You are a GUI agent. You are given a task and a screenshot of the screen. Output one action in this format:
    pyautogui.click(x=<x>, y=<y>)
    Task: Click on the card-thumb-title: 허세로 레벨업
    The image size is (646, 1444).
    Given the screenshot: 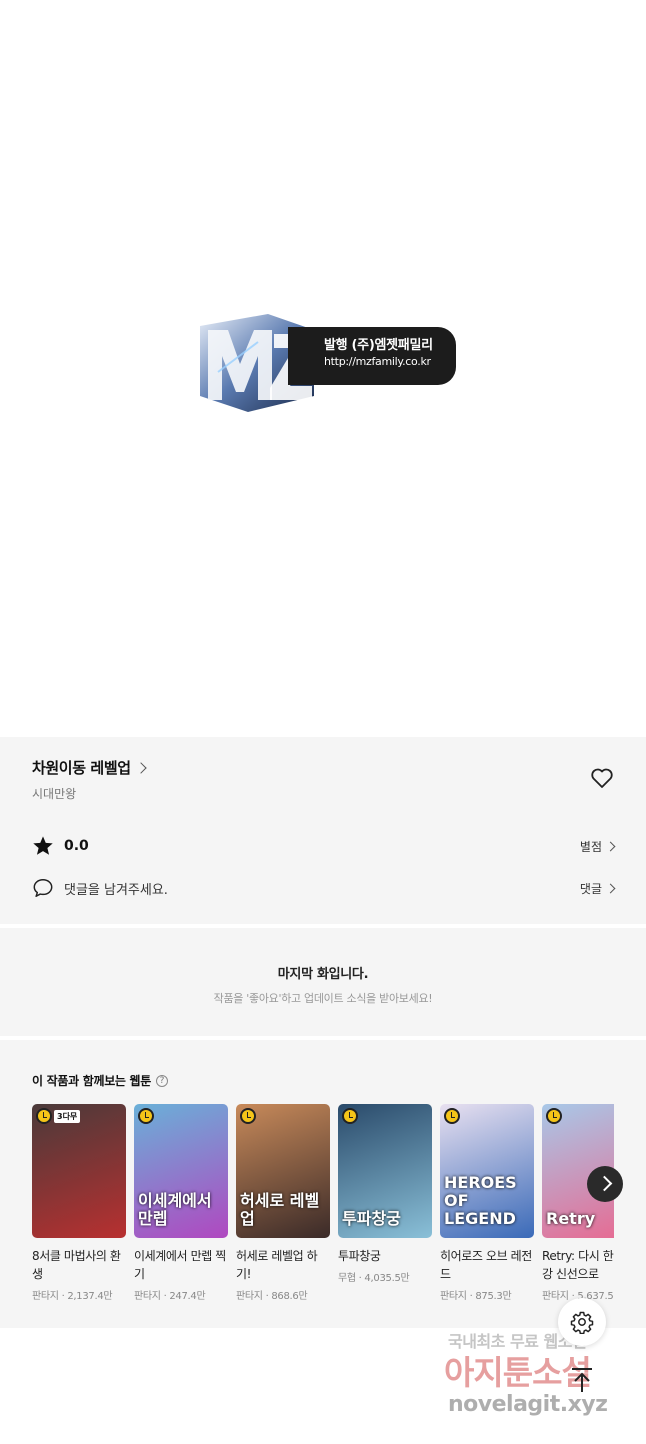 What is the action you would take?
    pyautogui.click(x=280, y=1209)
    